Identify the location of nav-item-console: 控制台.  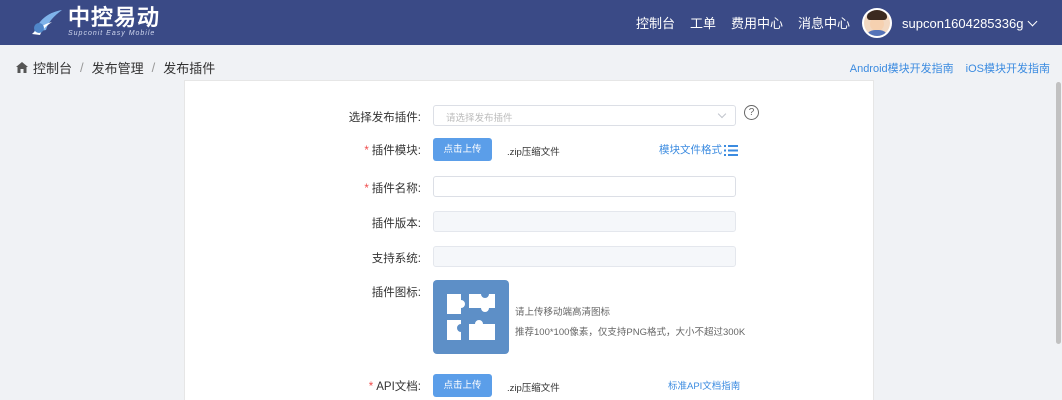
(655, 22).